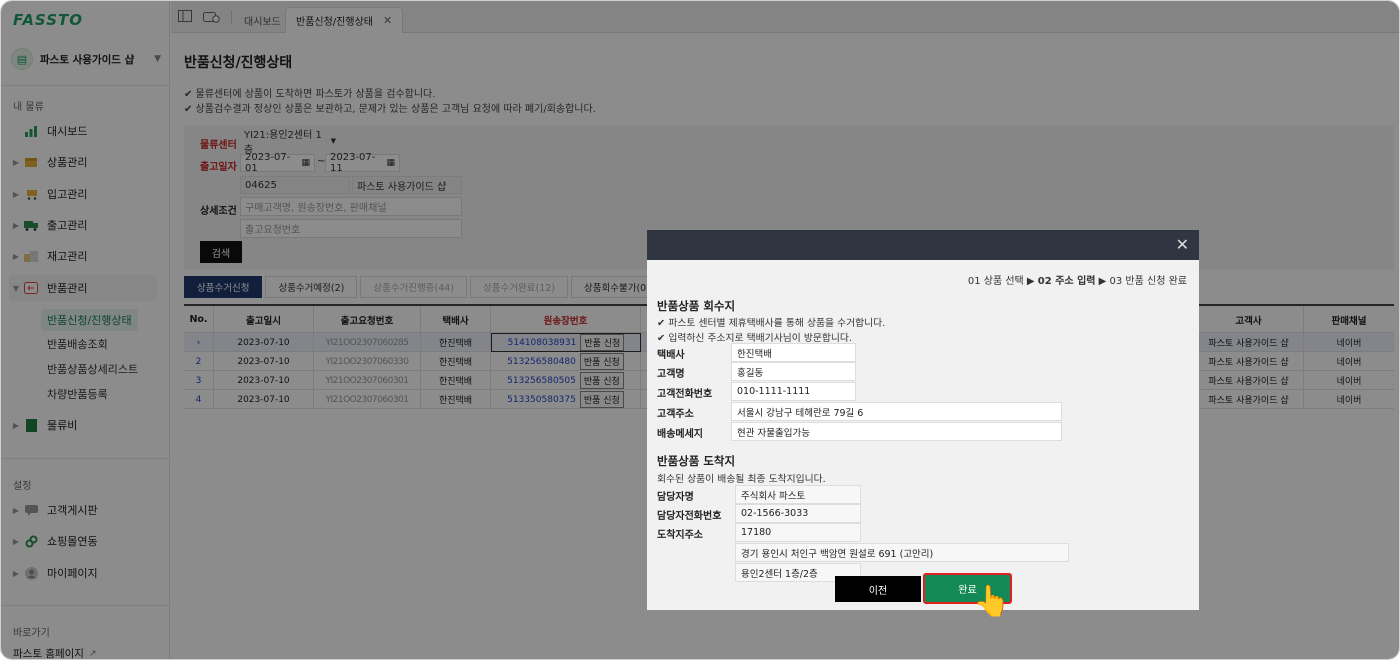 The height and width of the screenshot is (660, 1400). What do you see at coordinates (689, 516) in the screenshot?
I see `manager-phone-label: 담당자전화번호` at bounding box center [689, 516].